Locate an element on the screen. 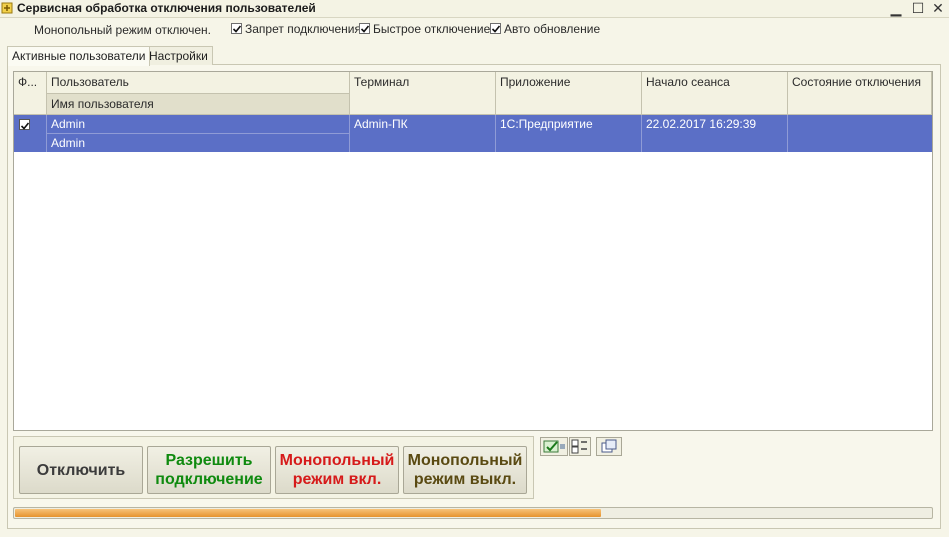 This screenshot has width=949, height=537. disconnect-button: Отключить is located at coordinates (81, 470).